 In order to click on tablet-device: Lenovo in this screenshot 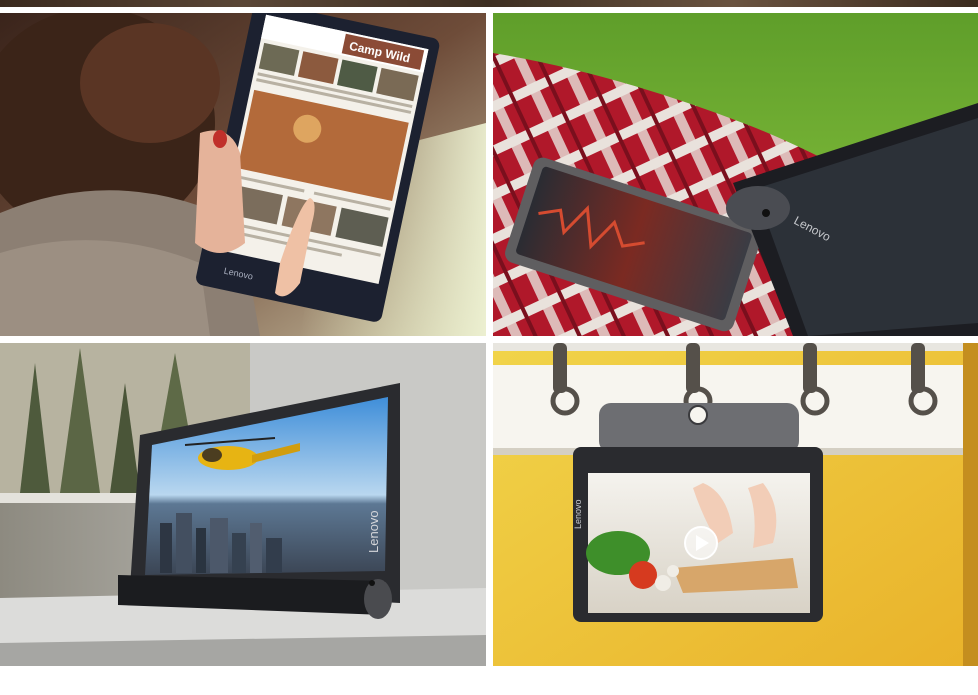, I will do `click(698, 512)`.